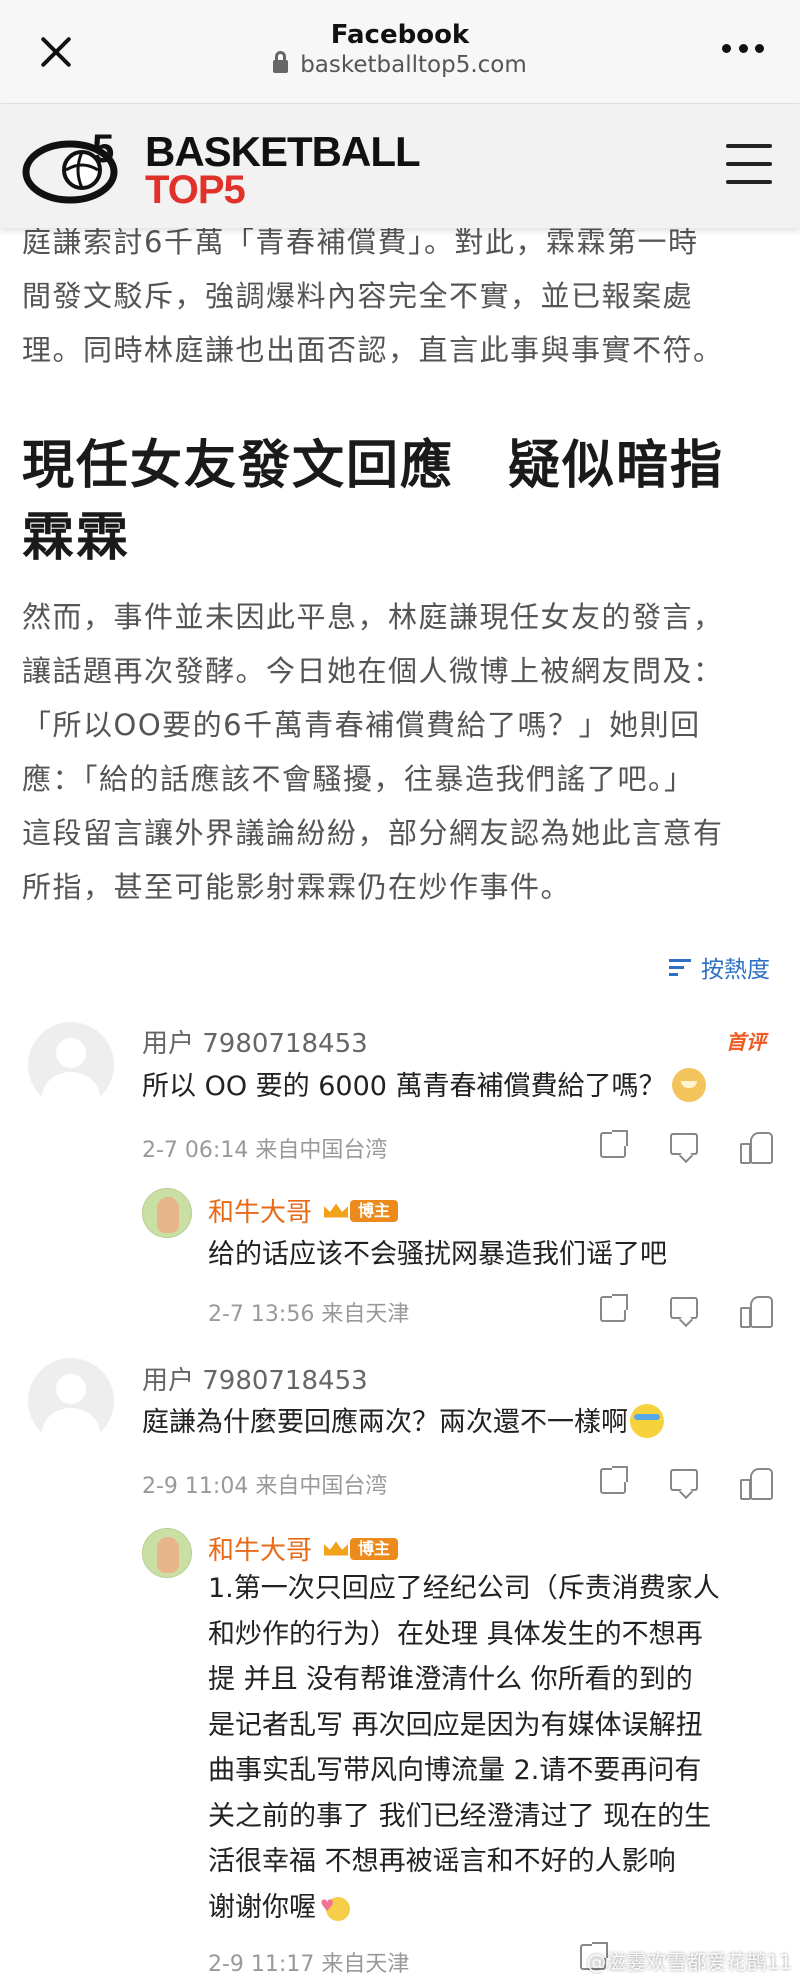  I want to click on reply-meta: 2-9 11:17 来自天津, so click(309, 1963).